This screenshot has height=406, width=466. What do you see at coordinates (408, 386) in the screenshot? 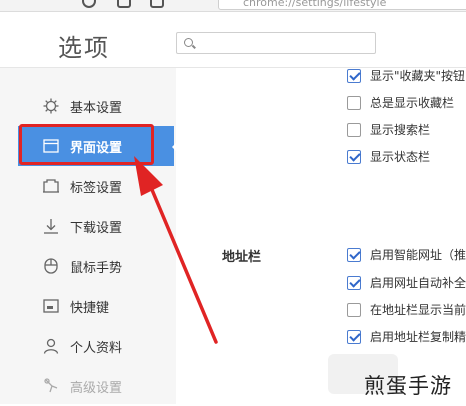
I see `watermark-text: 煎蛋手游` at bounding box center [408, 386].